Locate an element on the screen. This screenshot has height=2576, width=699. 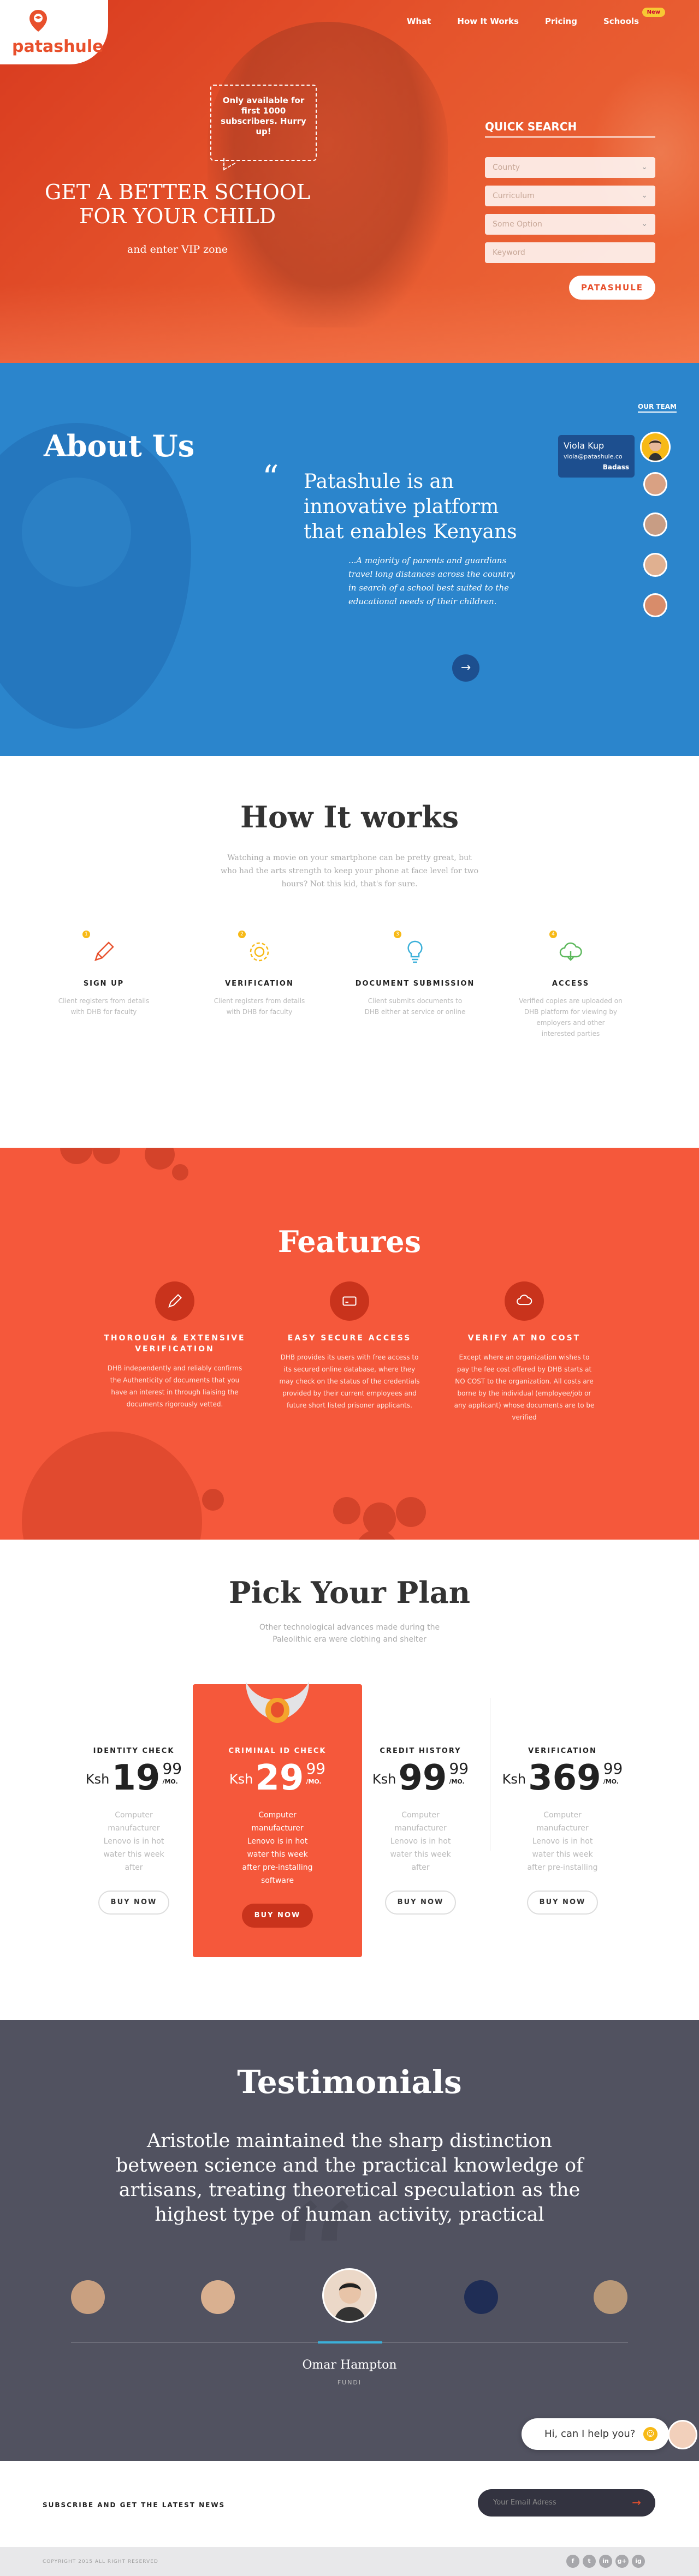
linkedin-icon: in is located at coordinates (605, 2561).